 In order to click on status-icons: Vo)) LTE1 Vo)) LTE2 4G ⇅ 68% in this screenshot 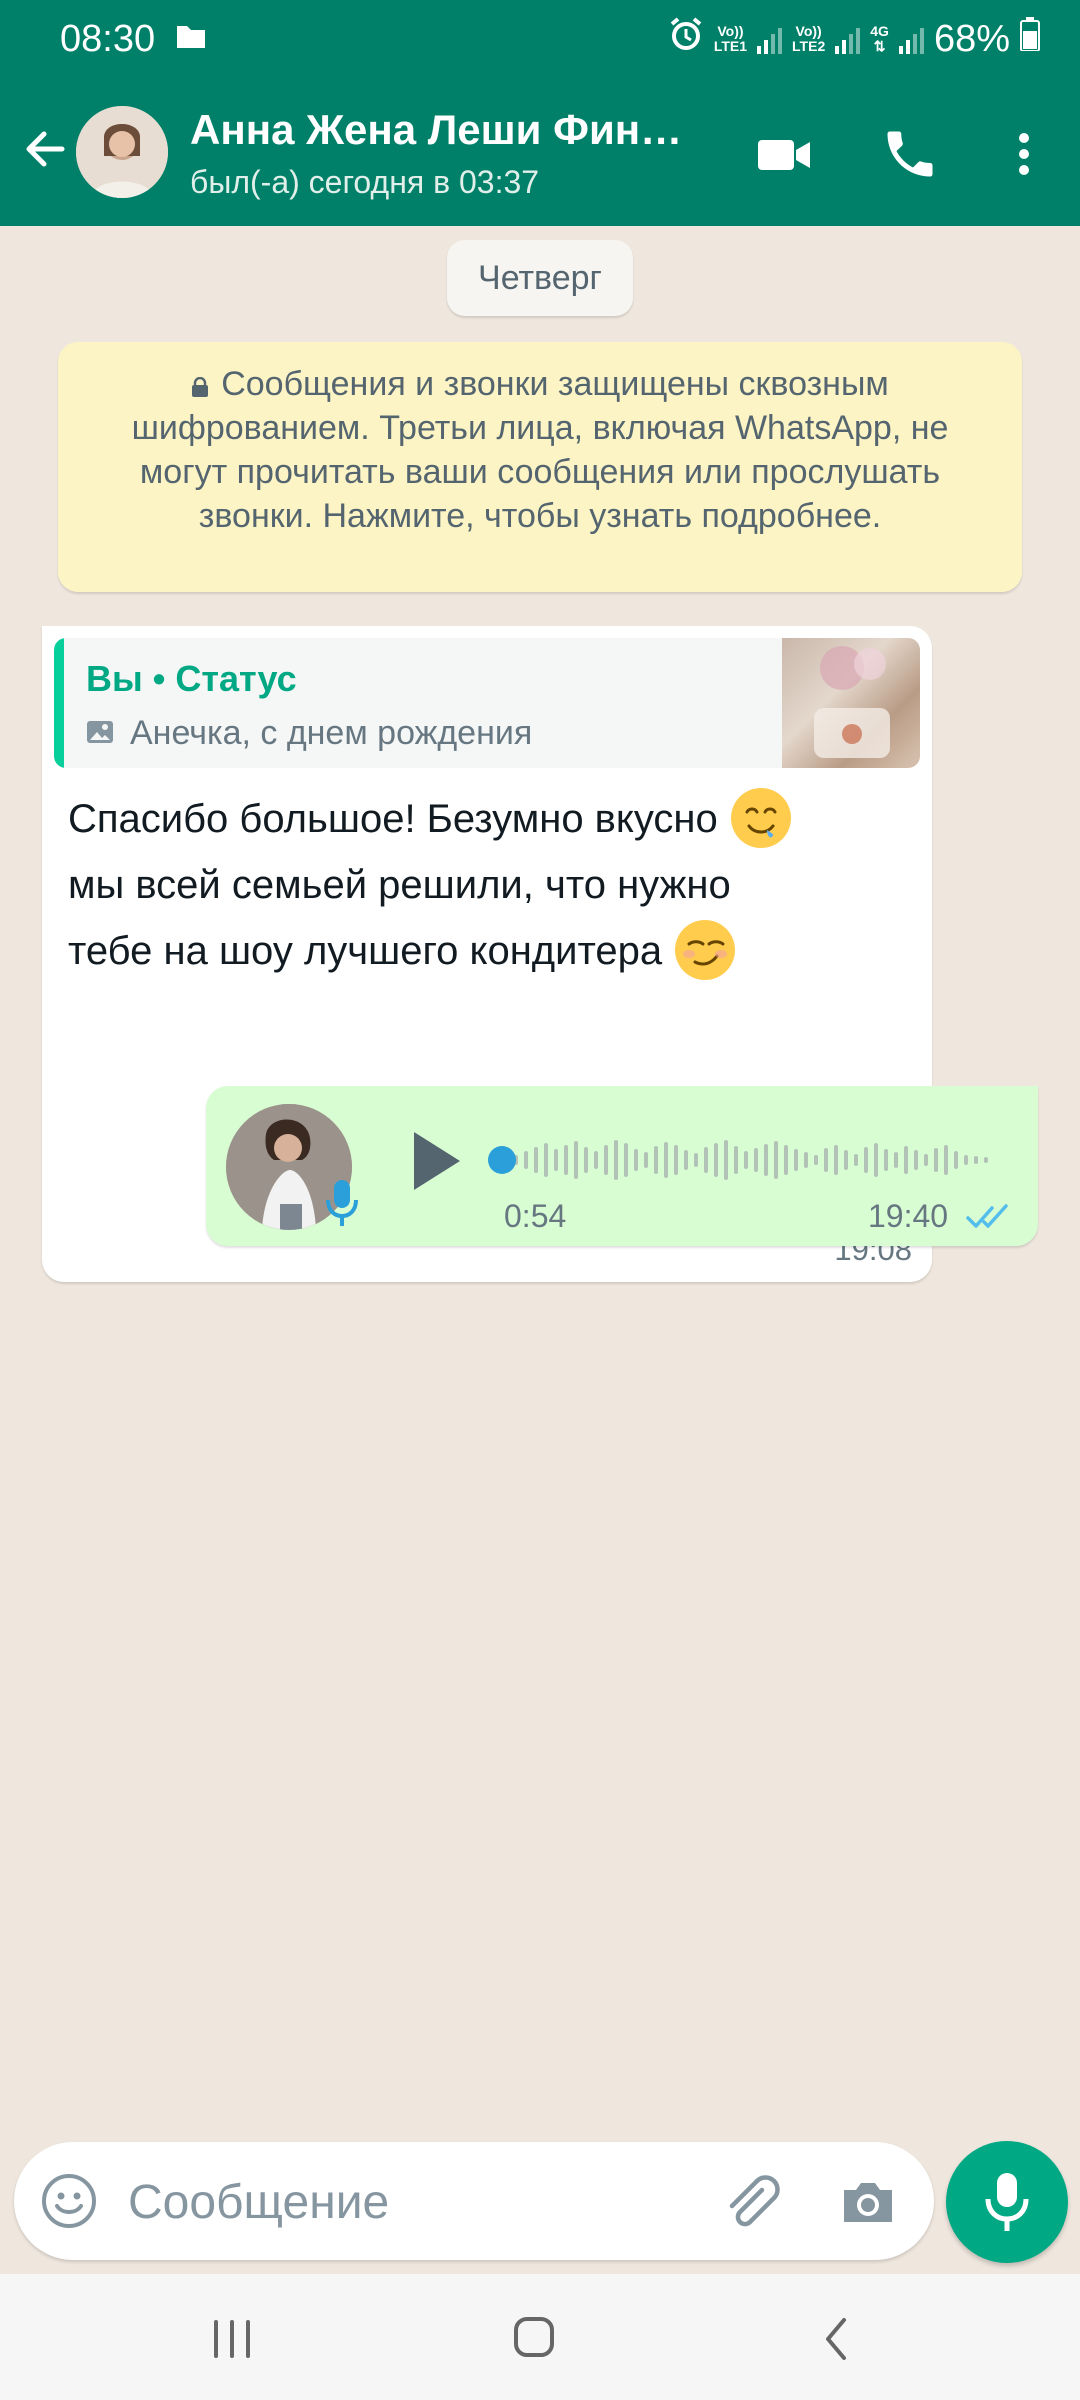, I will do `click(854, 39)`.